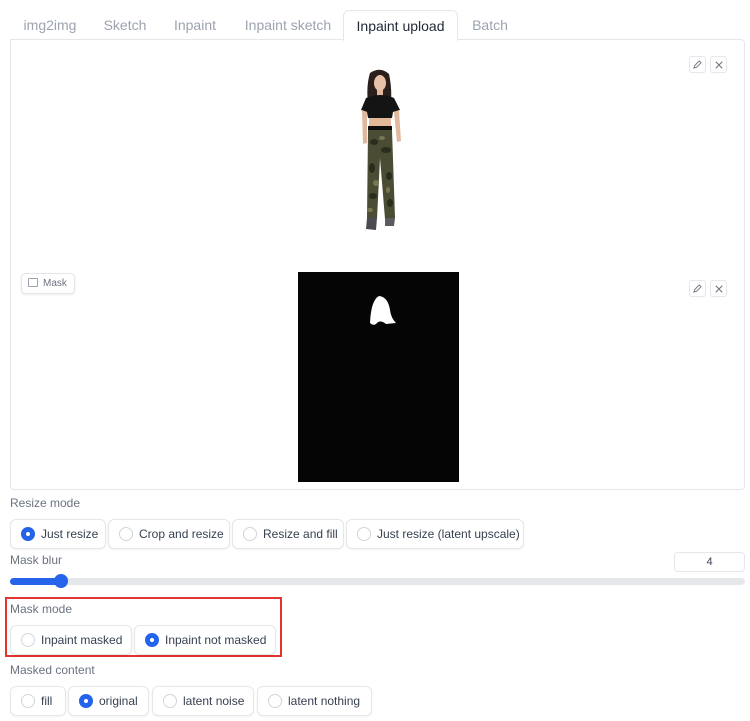 This screenshot has width=750, height=721. I want to click on tab-img2img: img2img, so click(50, 25).